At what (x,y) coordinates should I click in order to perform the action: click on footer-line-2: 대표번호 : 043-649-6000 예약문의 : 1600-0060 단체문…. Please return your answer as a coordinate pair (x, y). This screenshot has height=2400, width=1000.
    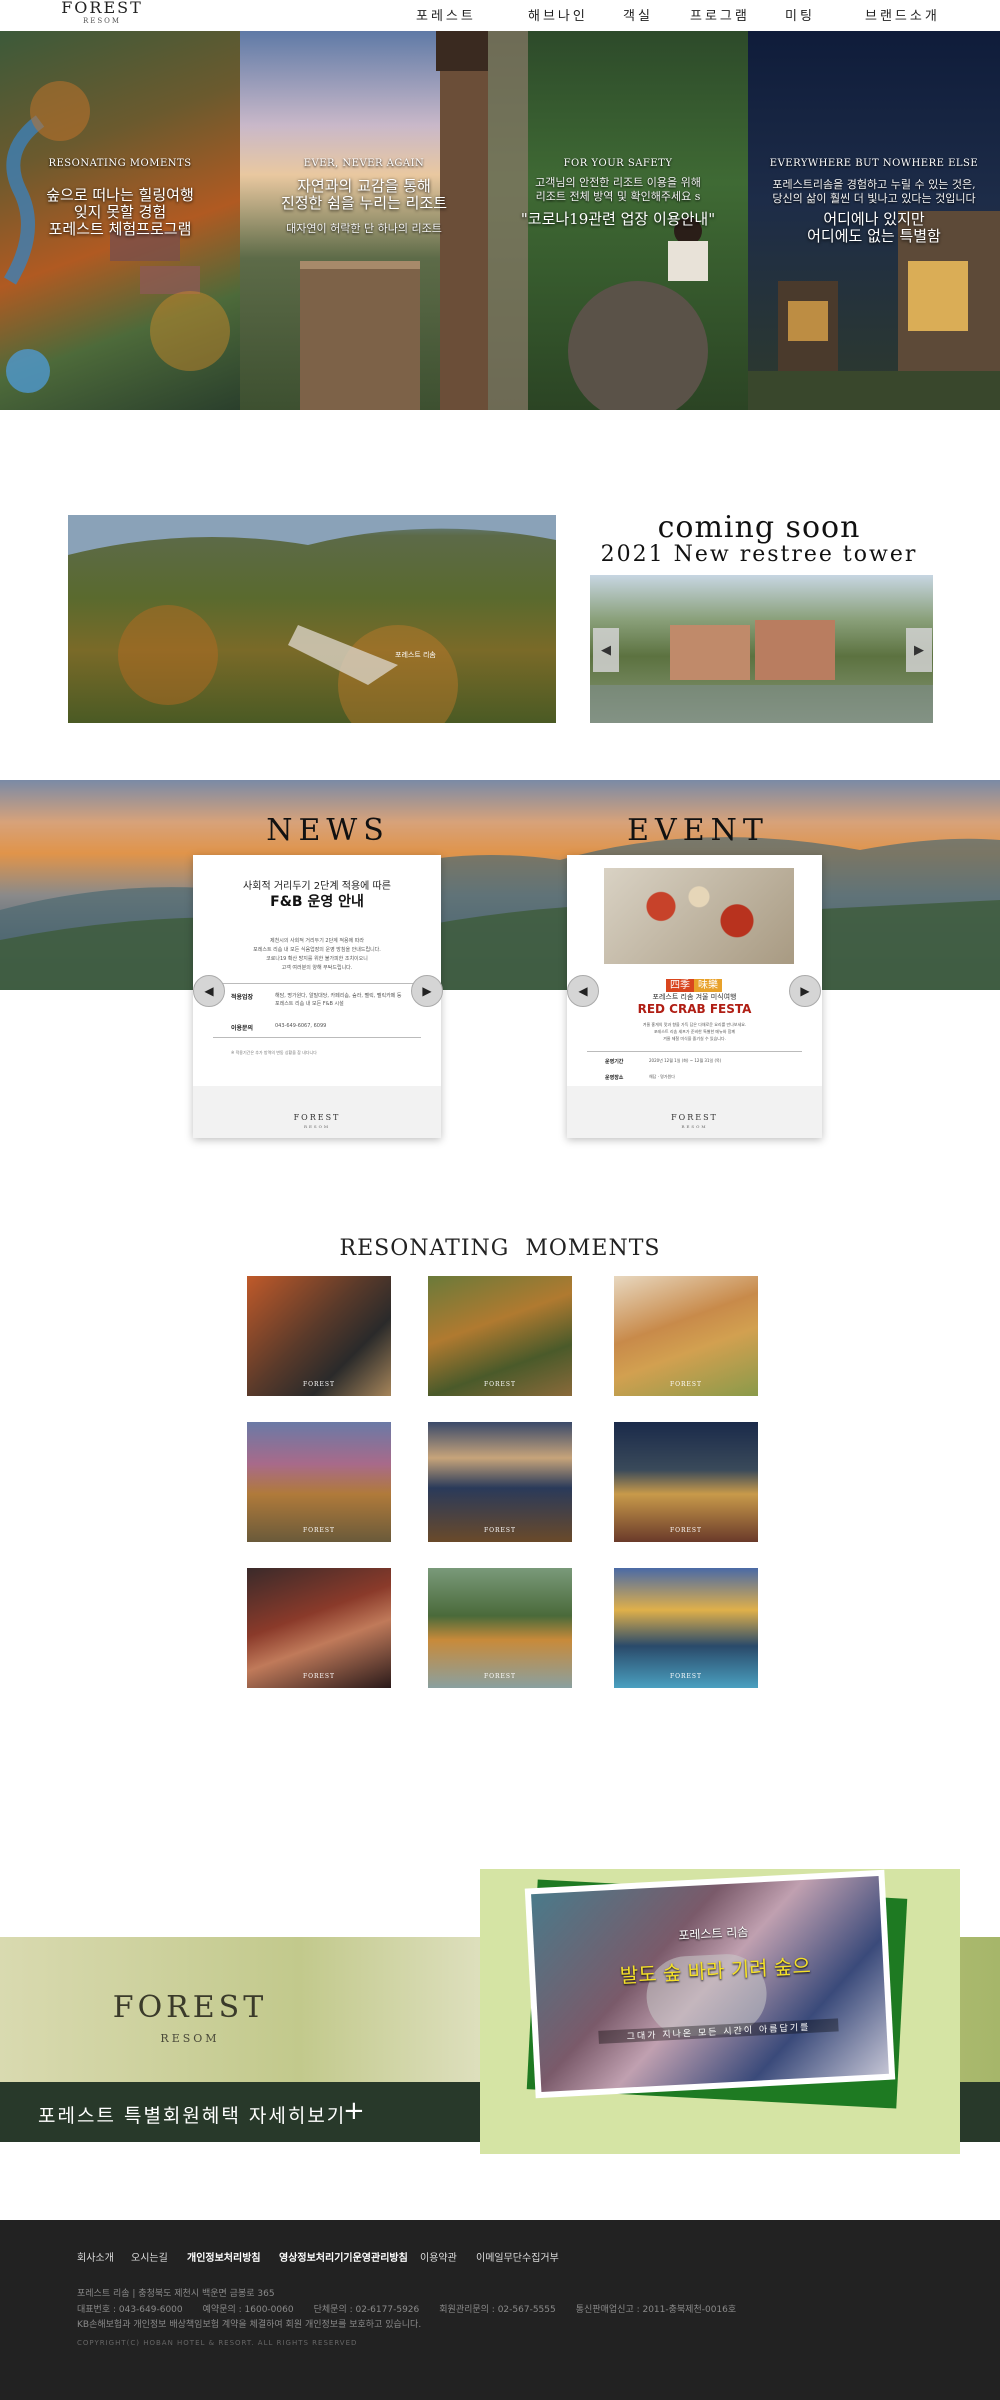
    Looking at the image, I should click on (407, 2310).